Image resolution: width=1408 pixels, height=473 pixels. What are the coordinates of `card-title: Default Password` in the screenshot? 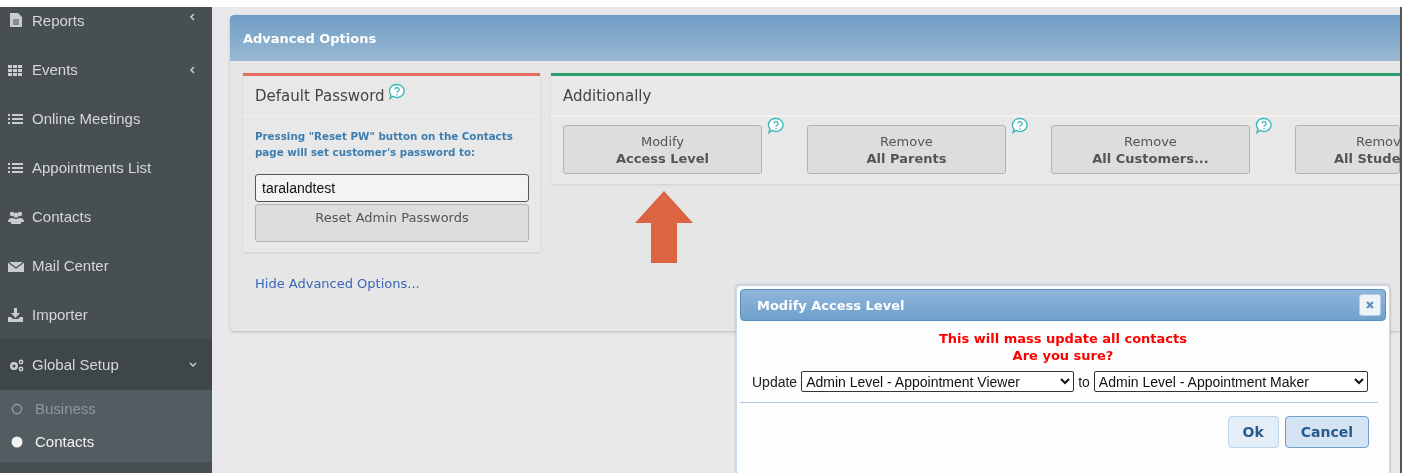 It's located at (320, 95).